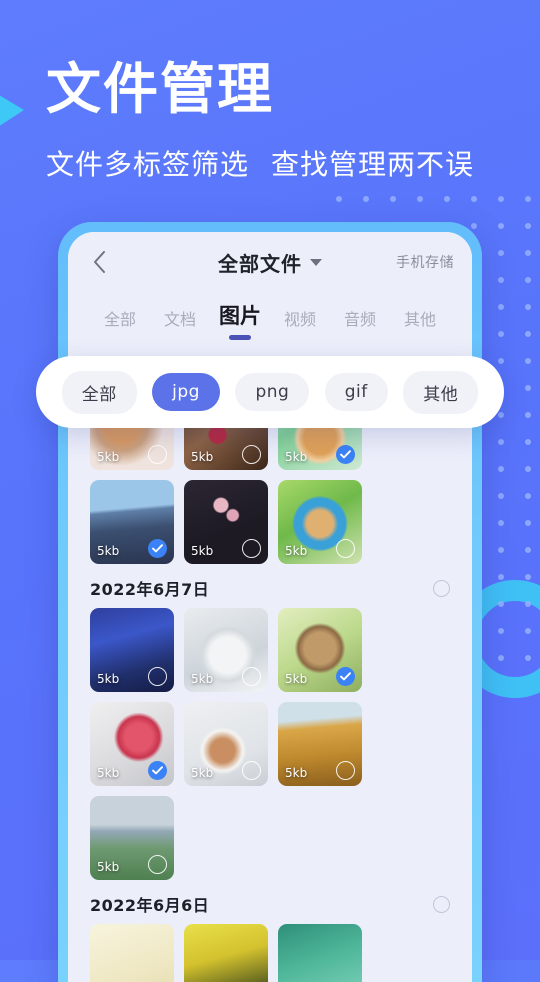 The width and height of the screenshot is (540, 982). I want to click on nav-title: 全部文件, so click(260, 263).